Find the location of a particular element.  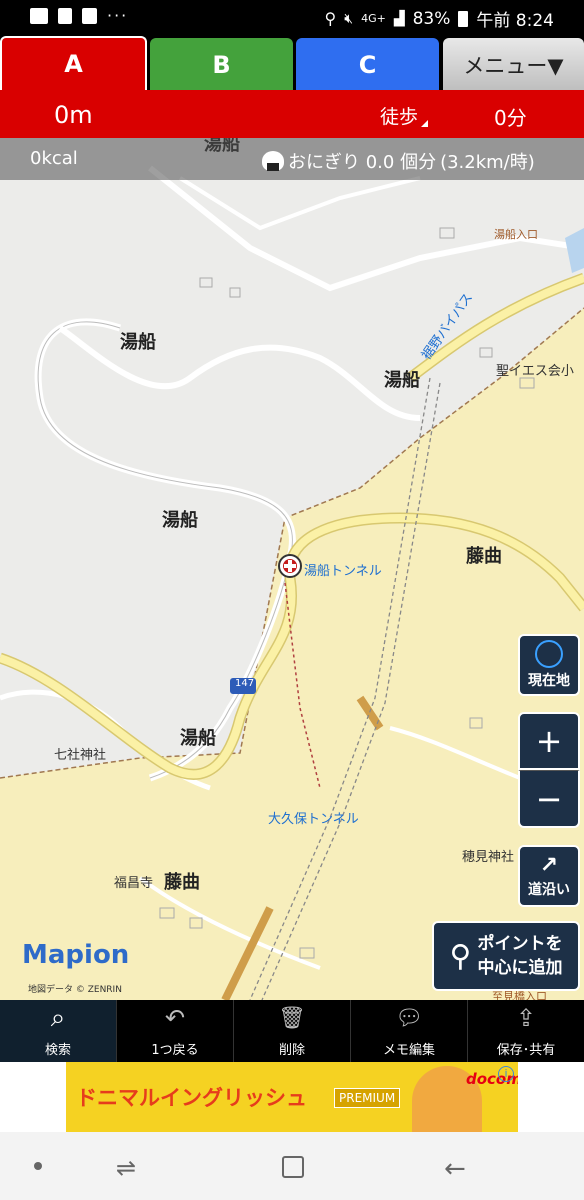

add-point-label-2: 中心に追加 is located at coordinates (520, 968).